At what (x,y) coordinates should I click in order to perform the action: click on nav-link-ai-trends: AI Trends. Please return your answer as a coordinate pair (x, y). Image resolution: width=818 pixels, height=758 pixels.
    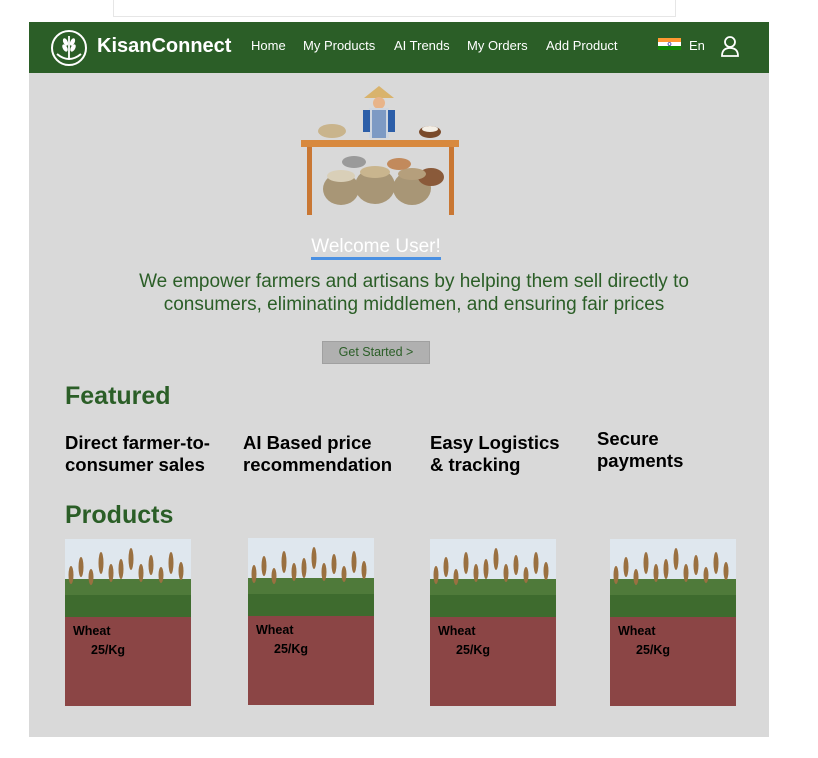
    Looking at the image, I should click on (422, 45).